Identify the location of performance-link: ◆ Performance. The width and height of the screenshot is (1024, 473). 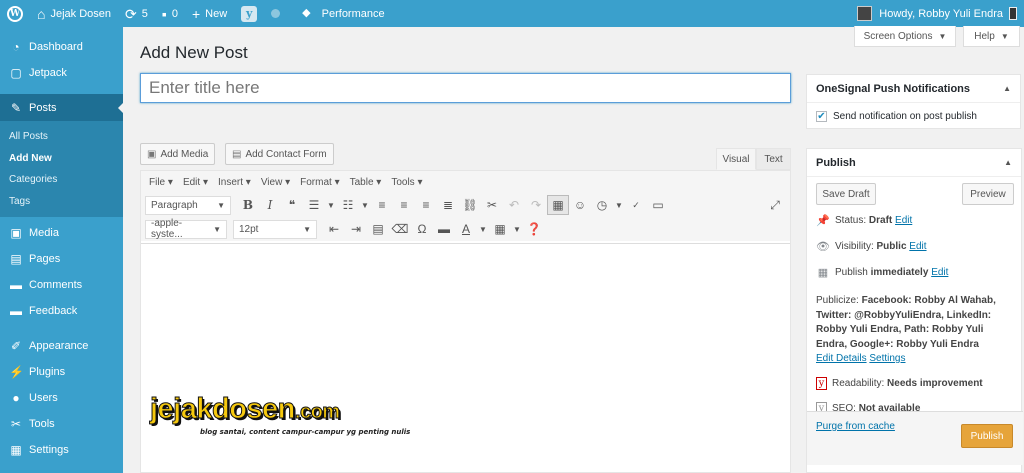
(343, 13).